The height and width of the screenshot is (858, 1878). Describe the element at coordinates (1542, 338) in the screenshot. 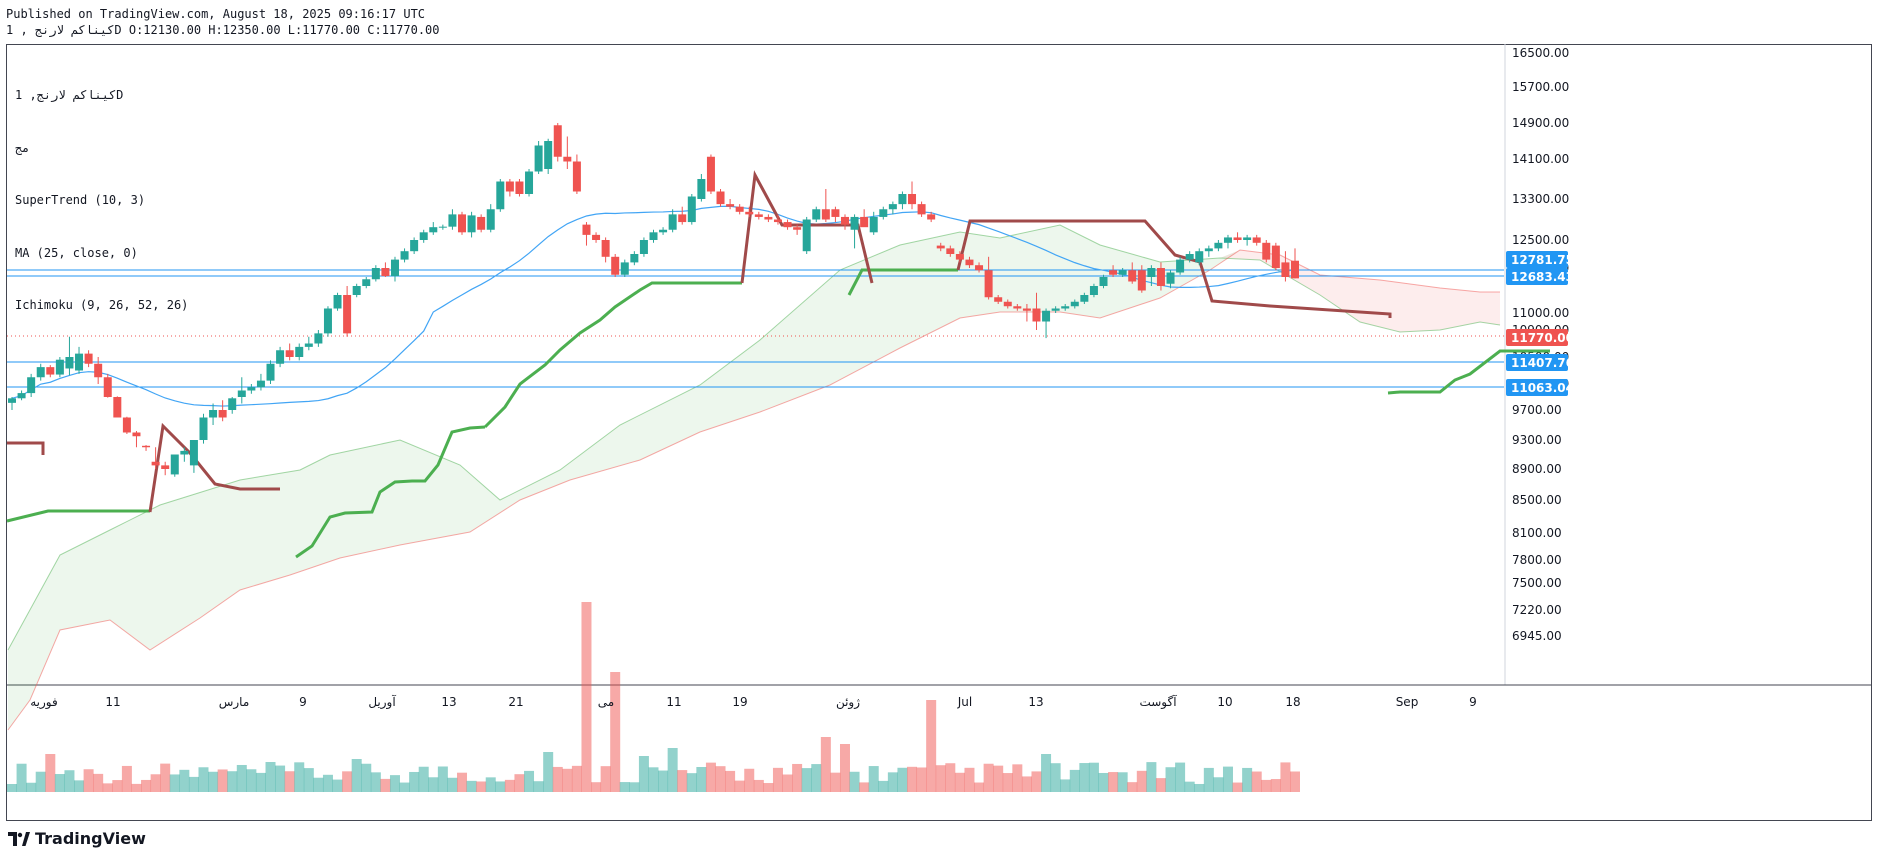

I see `price-label-text: 11770.00` at that location.